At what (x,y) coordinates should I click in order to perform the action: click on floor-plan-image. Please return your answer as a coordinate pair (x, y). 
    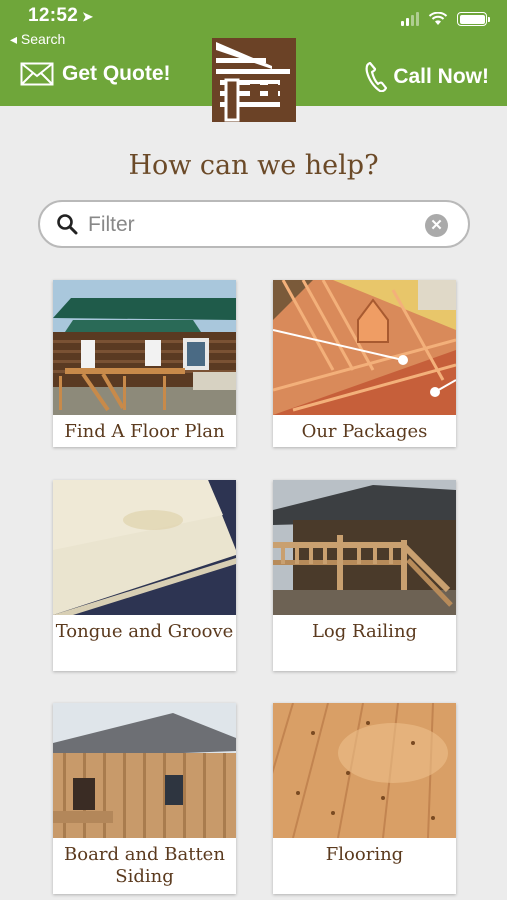
    Looking at the image, I should click on (144, 347).